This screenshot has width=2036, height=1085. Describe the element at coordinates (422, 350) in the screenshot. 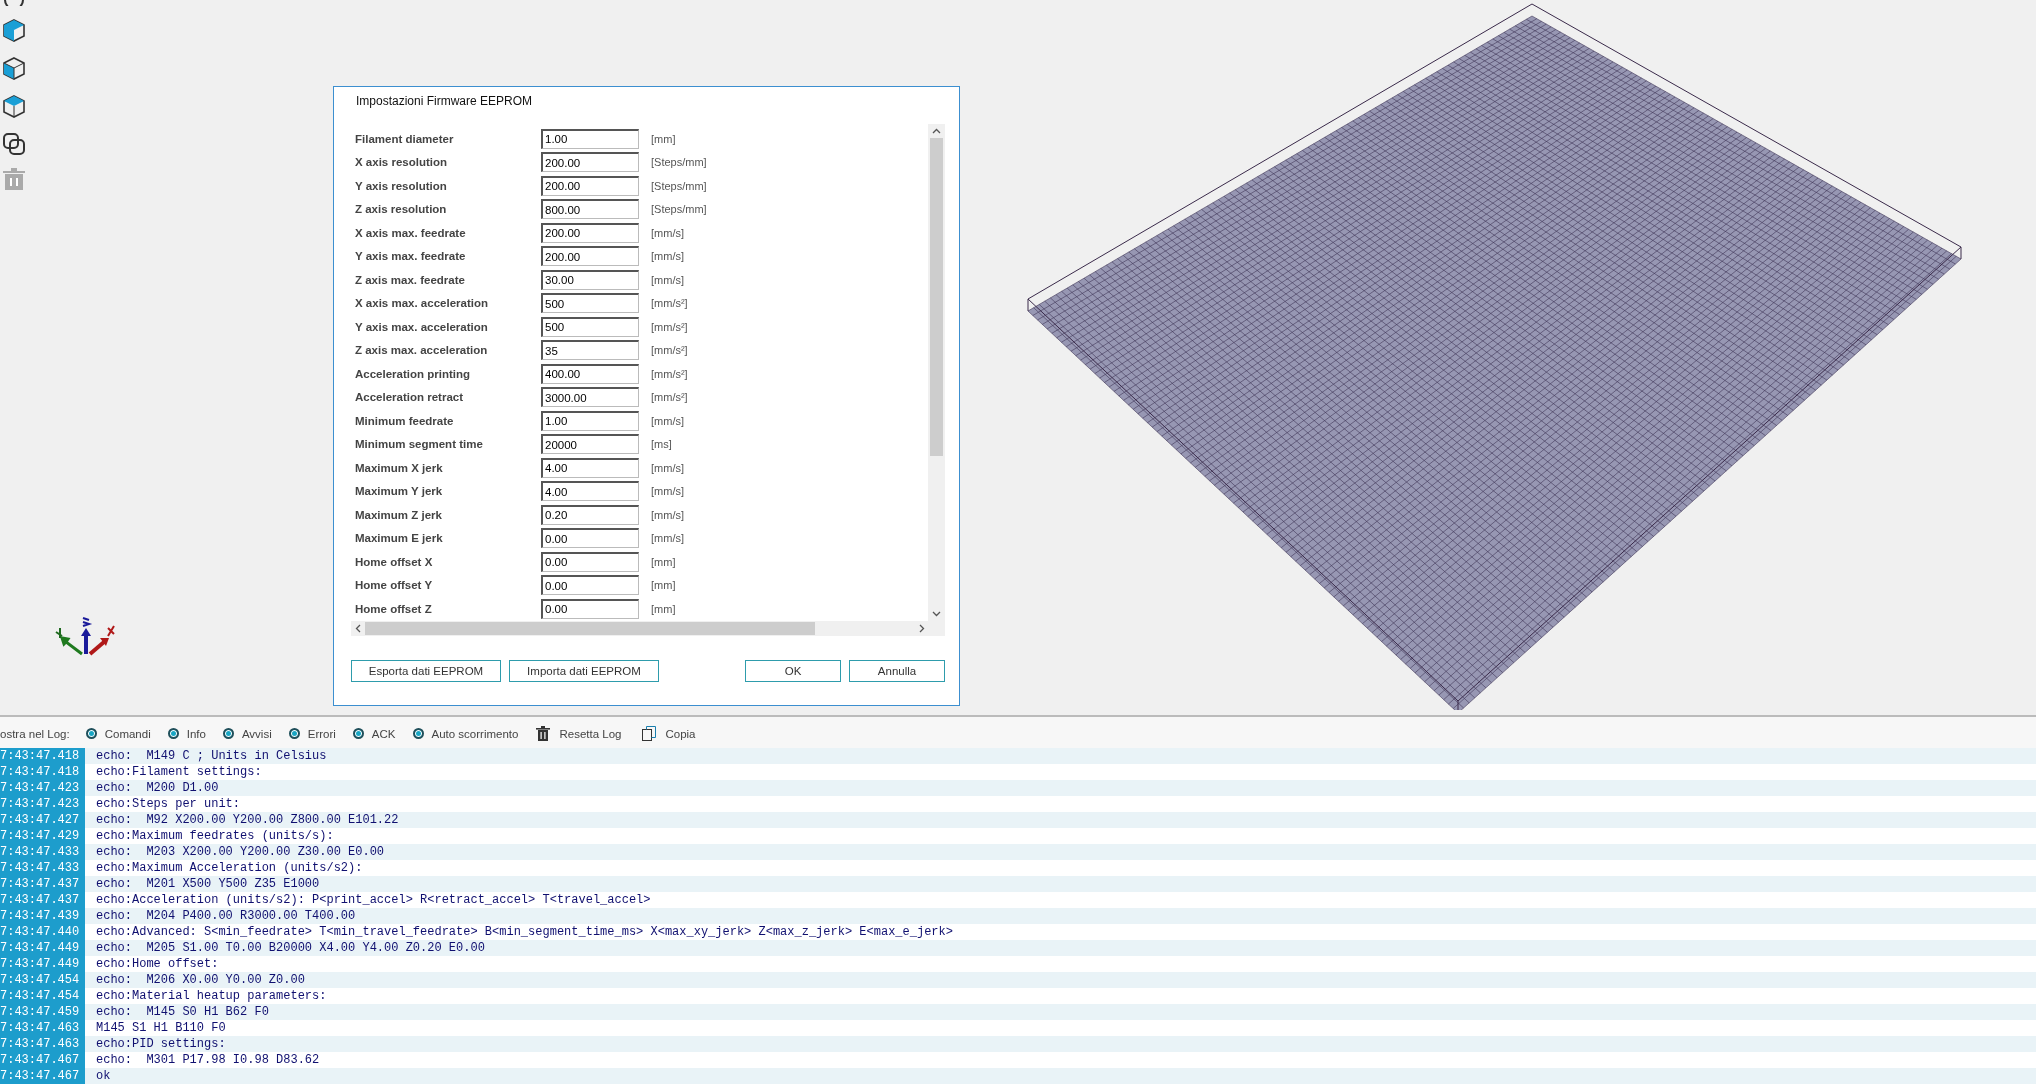

I see `setting-label: Z axis max. acceleration` at that location.